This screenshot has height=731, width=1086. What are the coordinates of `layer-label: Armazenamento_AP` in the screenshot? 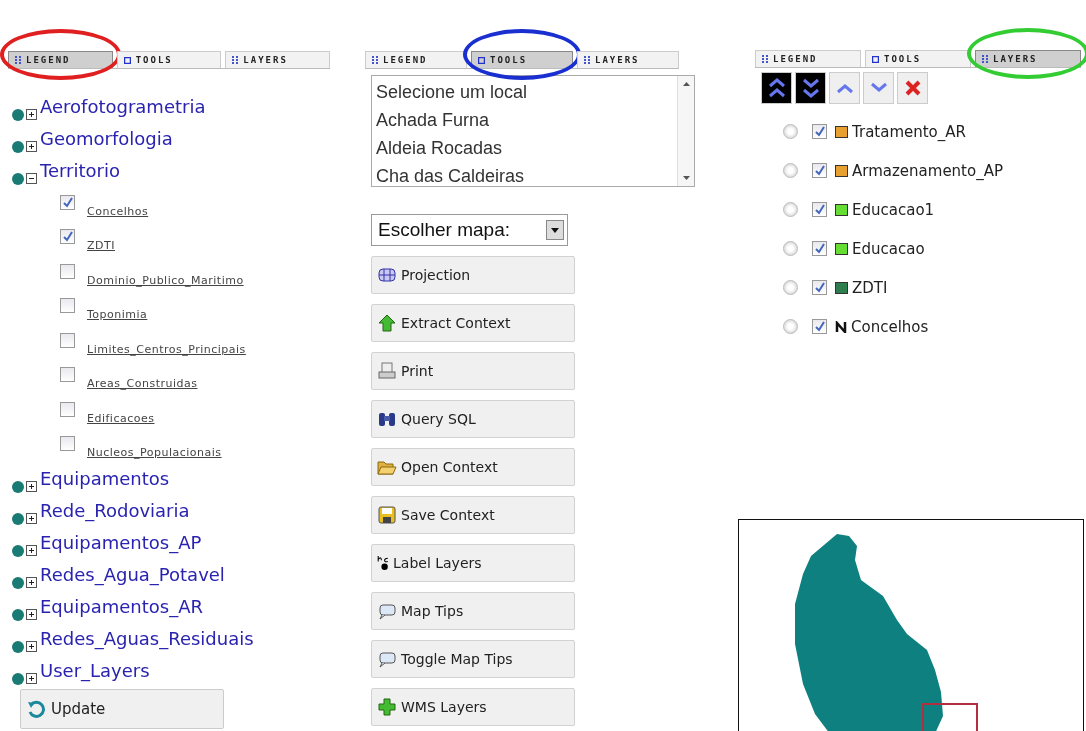 It's located at (927, 170).